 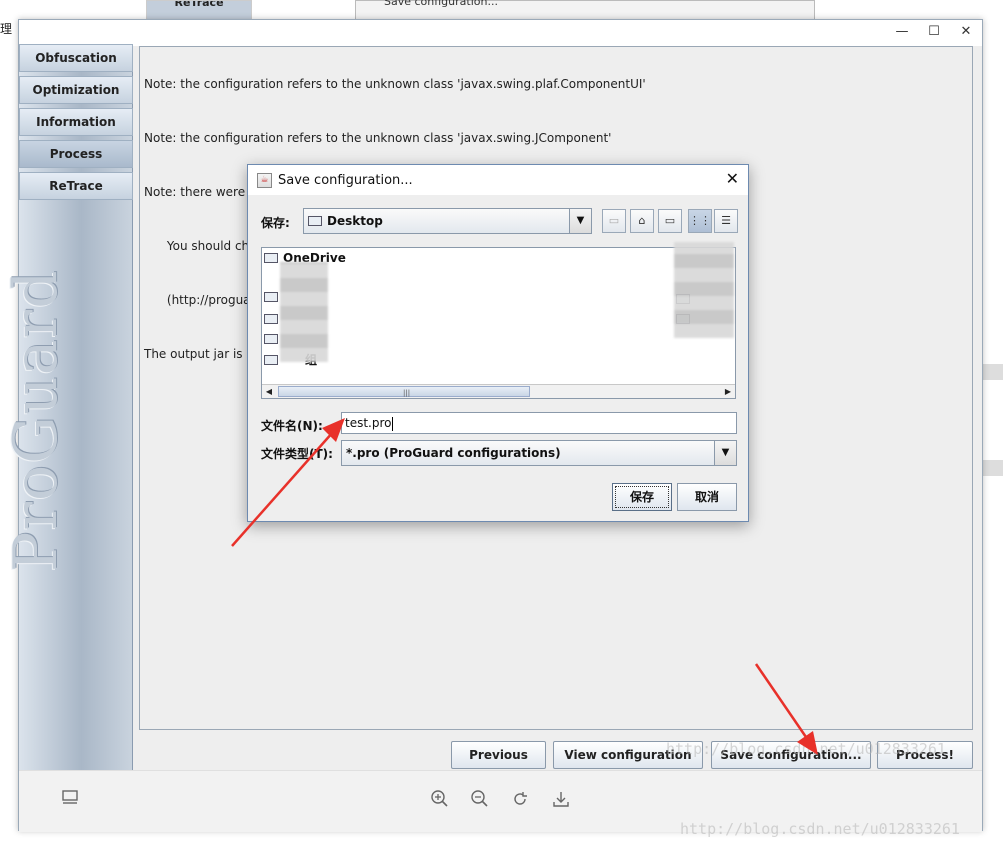 What do you see at coordinates (76, 90) in the screenshot?
I see `nav-optimization: Optimization` at bounding box center [76, 90].